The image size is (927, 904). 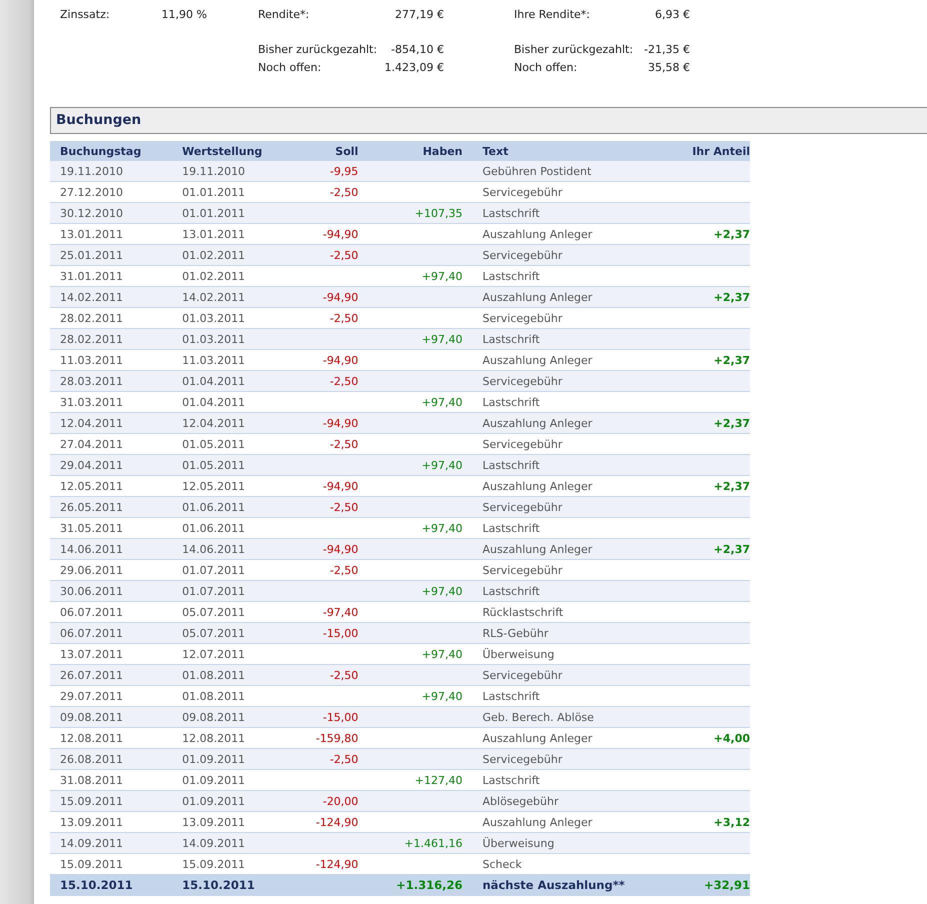 I want to click on table-cell: +107,35, so click(x=438, y=213).